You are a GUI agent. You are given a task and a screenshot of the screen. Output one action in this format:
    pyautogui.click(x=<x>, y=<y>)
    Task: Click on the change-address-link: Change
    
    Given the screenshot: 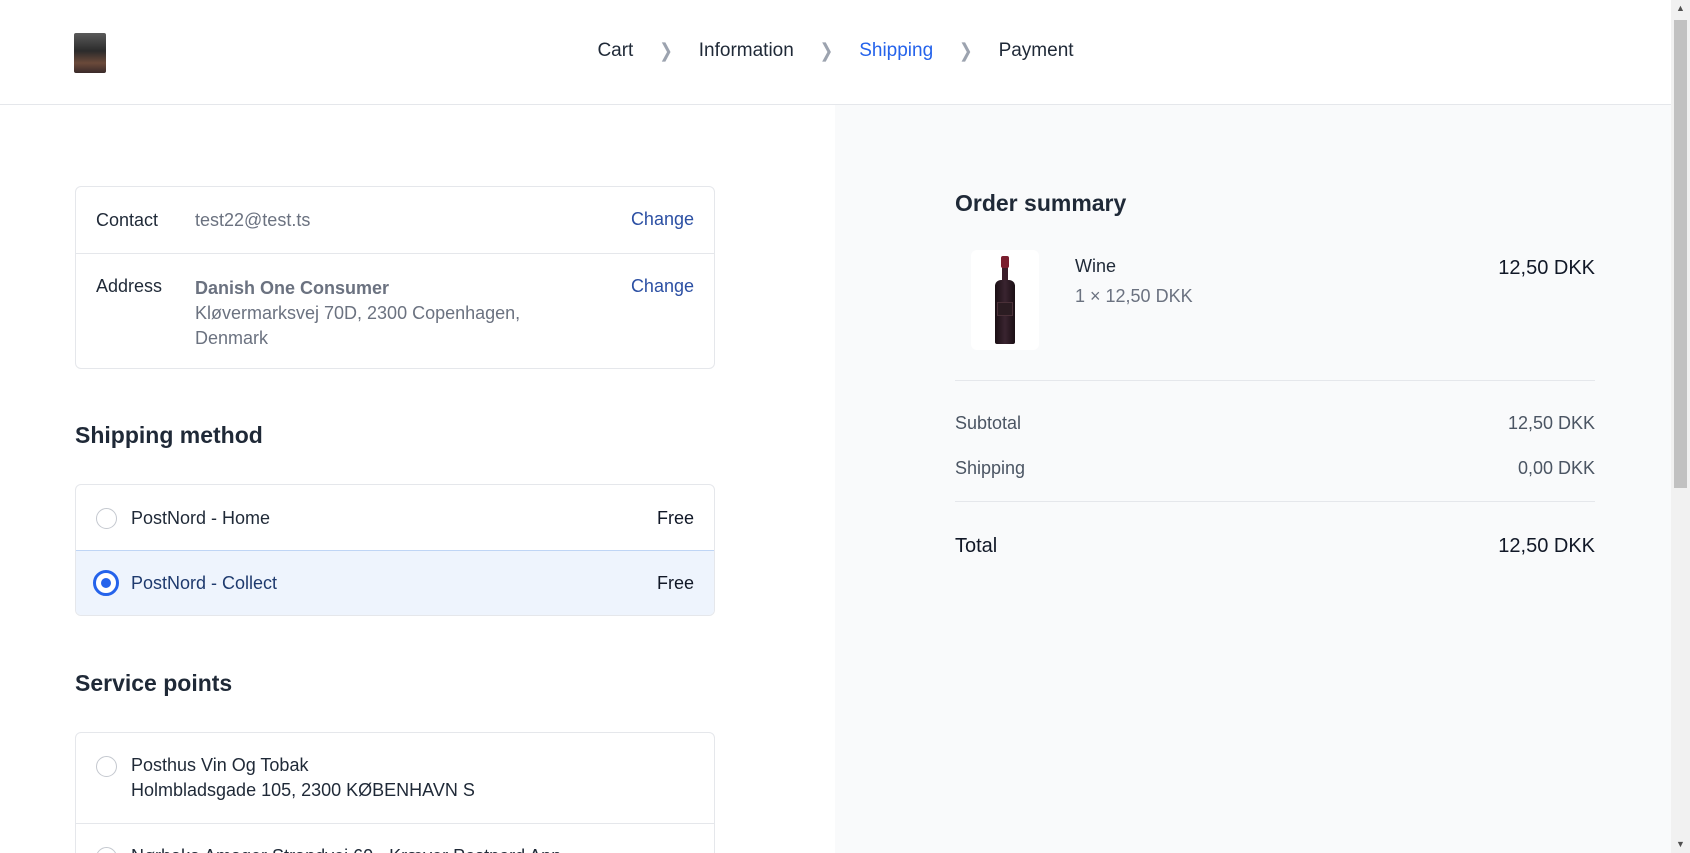 What is the action you would take?
    pyautogui.click(x=662, y=286)
    